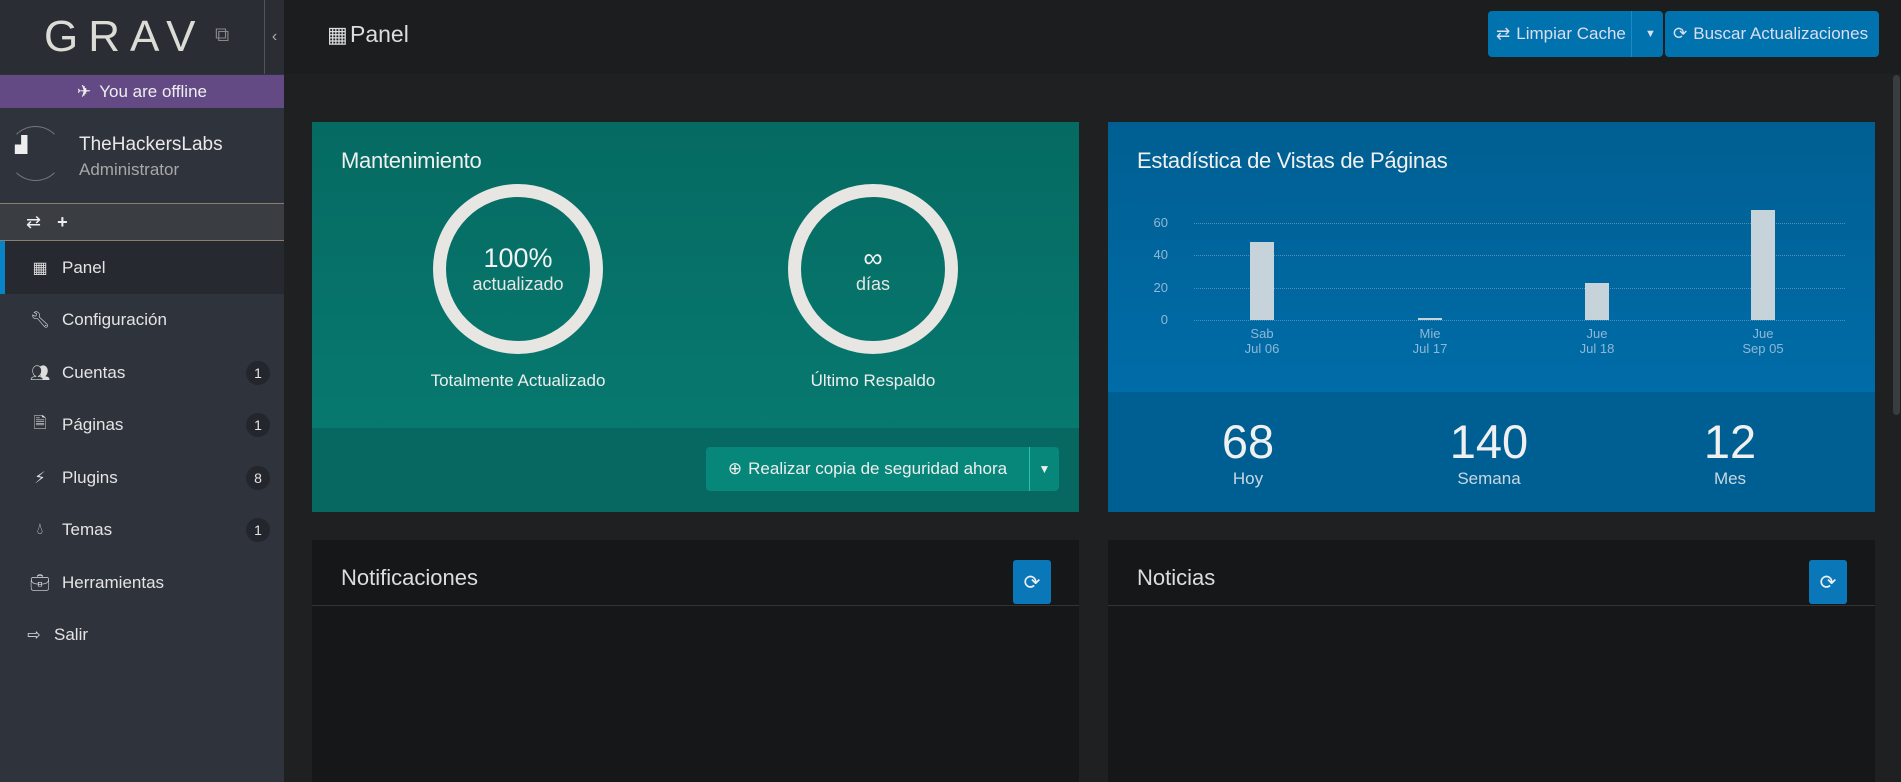 This screenshot has width=1901, height=782. I want to click on month-label: Mes, so click(1730, 478).